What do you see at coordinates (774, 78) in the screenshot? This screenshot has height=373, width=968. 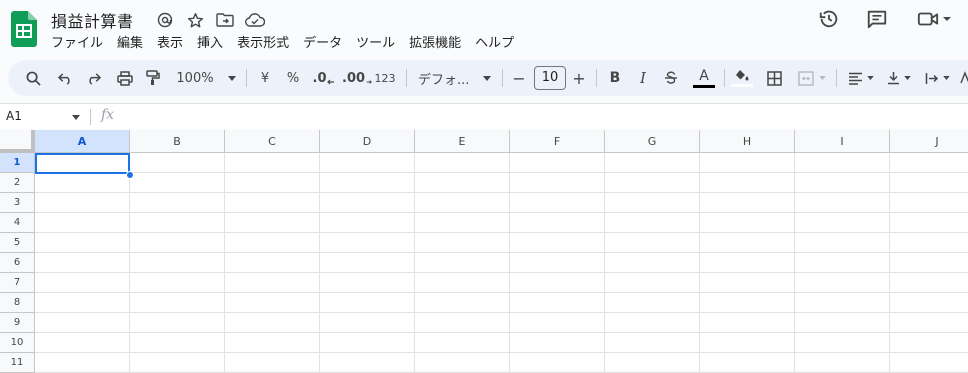 I see `borders-icon` at bounding box center [774, 78].